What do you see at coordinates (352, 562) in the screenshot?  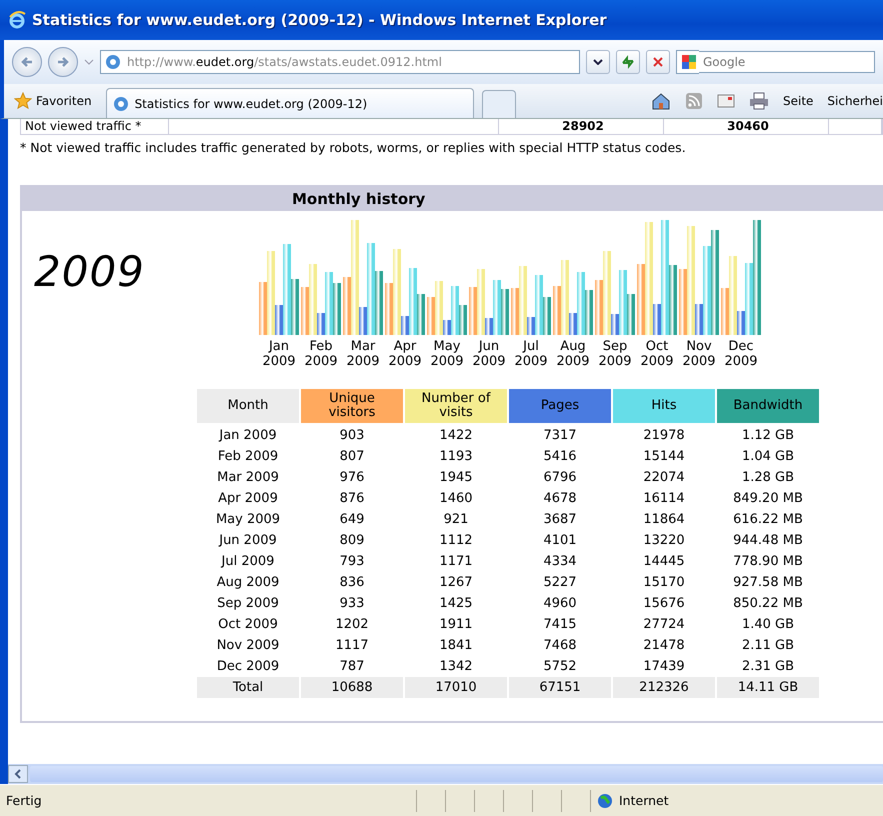 I see `table-cell-text: 793` at bounding box center [352, 562].